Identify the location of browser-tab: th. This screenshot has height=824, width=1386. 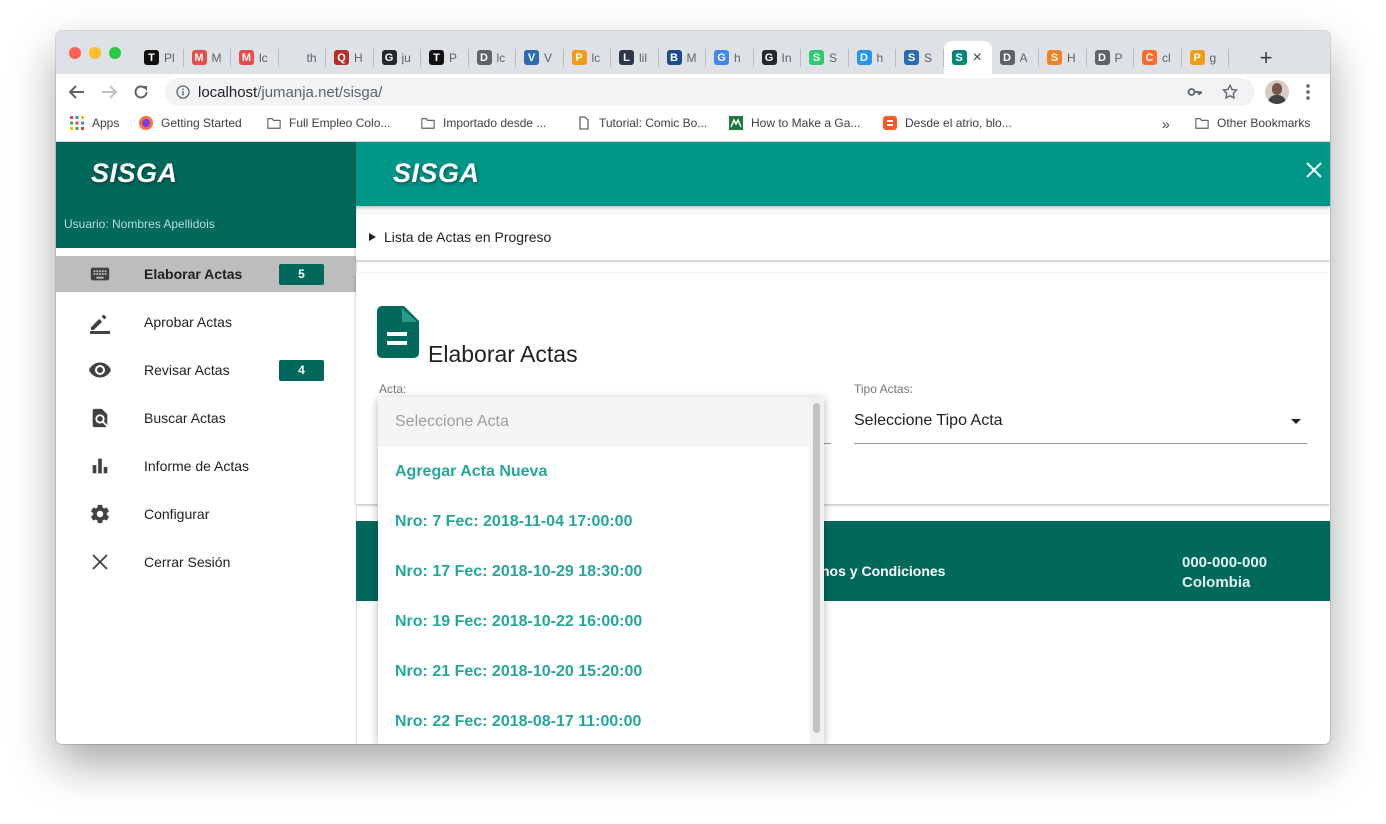
(303, 57).